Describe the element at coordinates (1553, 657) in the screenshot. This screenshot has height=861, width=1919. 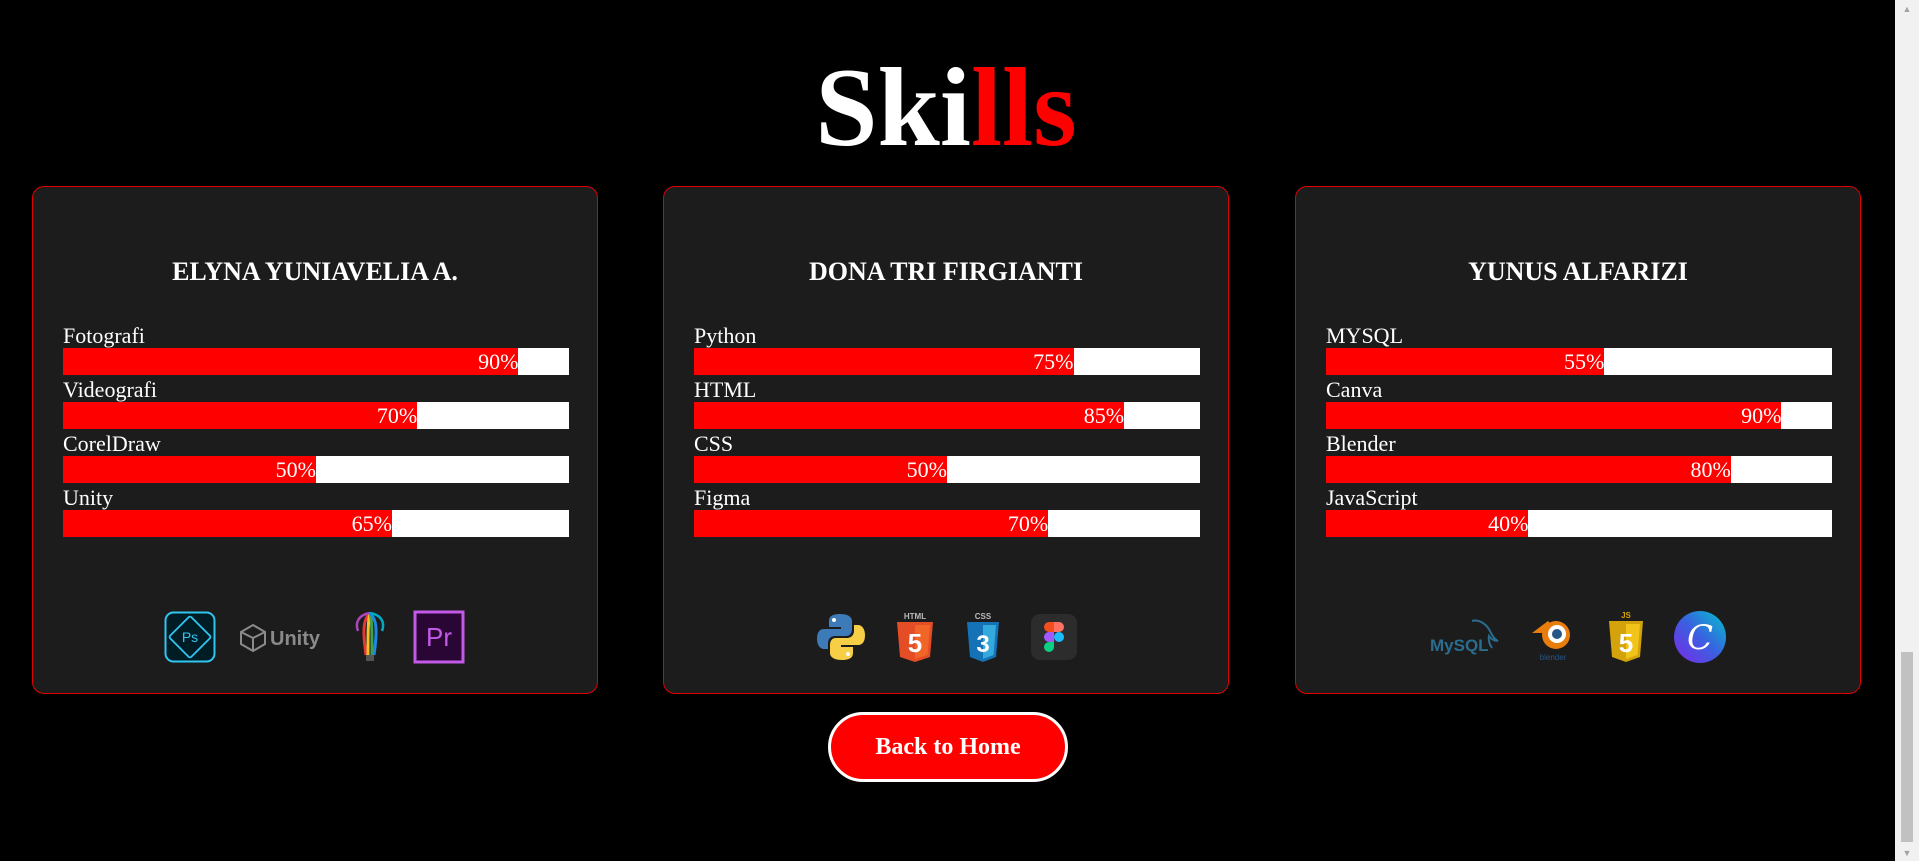
I see `blender-icon-text: blender` at that location.